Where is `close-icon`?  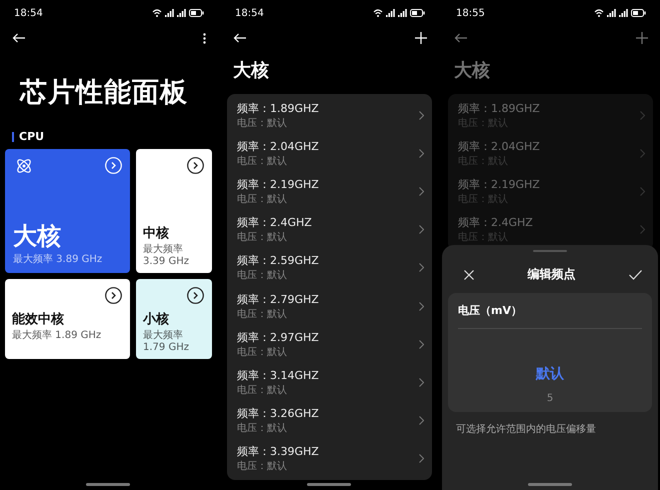 close-icon is located at coordinates (469, 275).